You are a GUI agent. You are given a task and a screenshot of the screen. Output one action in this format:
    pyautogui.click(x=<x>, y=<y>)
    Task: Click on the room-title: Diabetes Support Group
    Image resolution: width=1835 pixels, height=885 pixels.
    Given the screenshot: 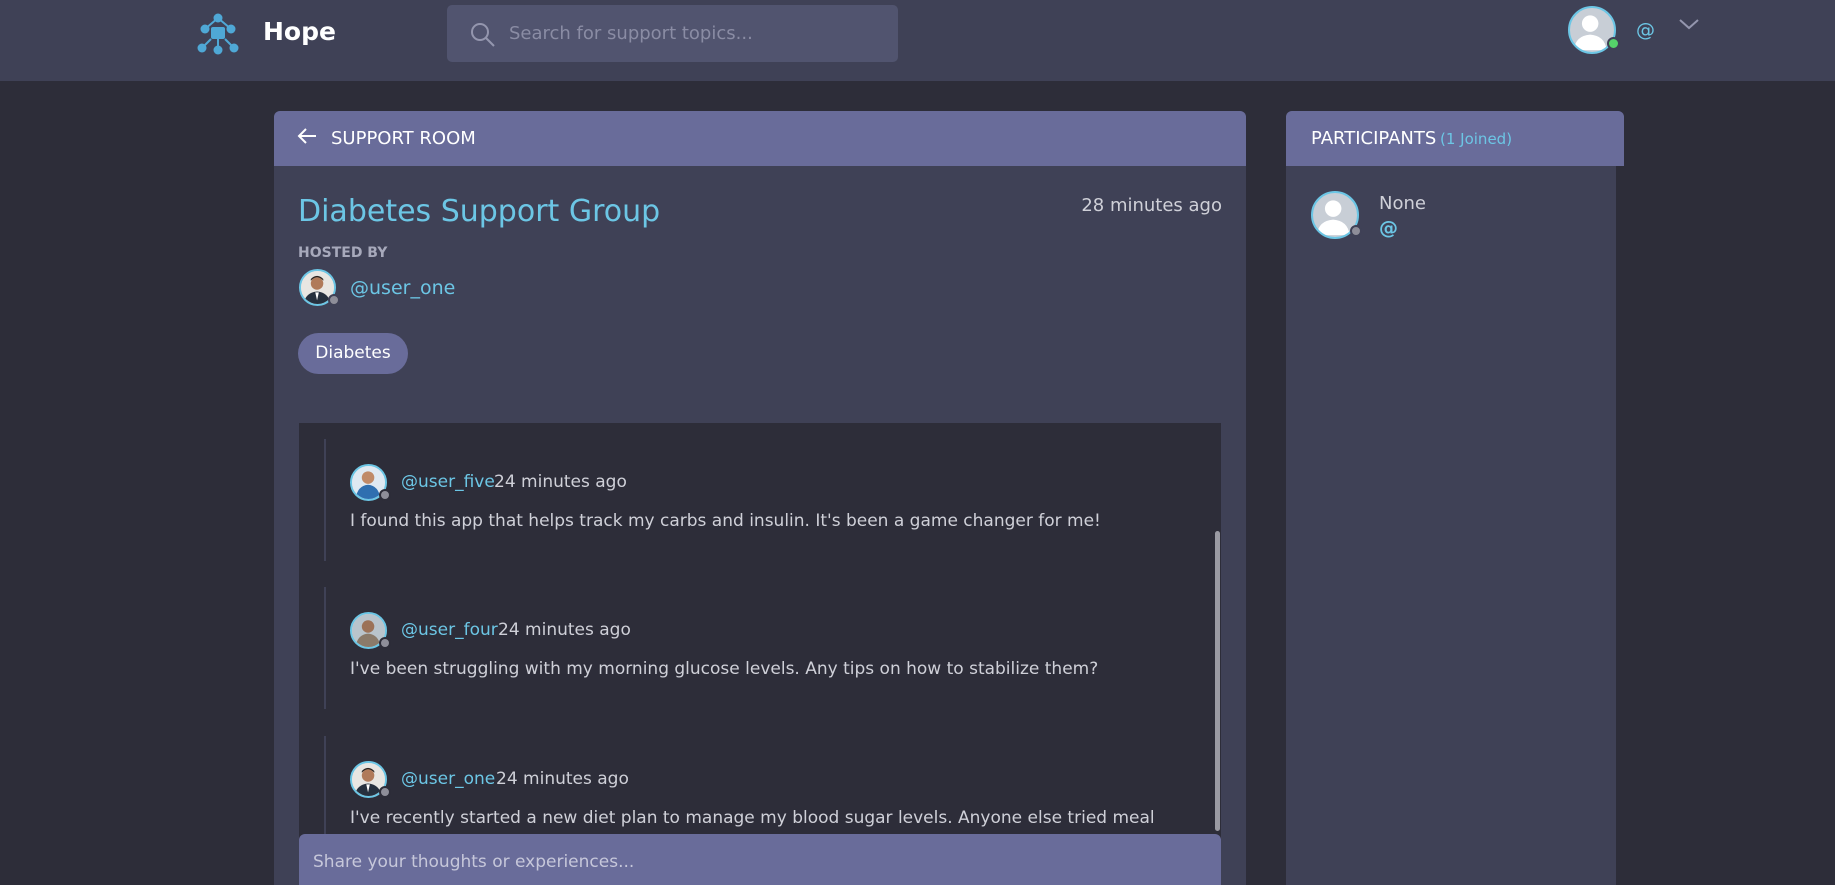 What is the action you would take?
    pyautogui.click(x=479, y=211)
    